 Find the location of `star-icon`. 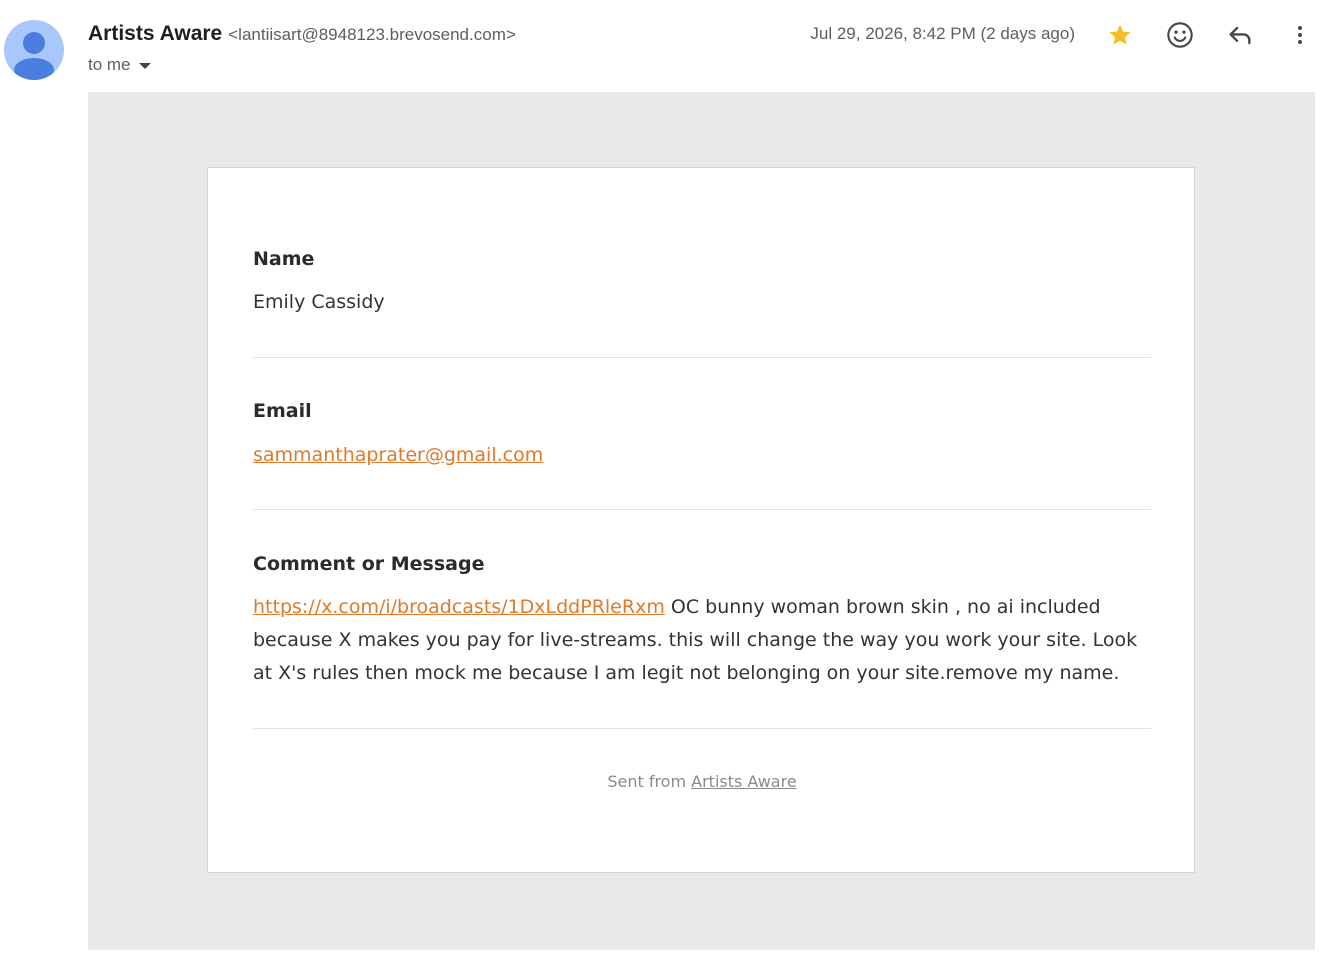

star-icon is located at coordinates (1120, 34).